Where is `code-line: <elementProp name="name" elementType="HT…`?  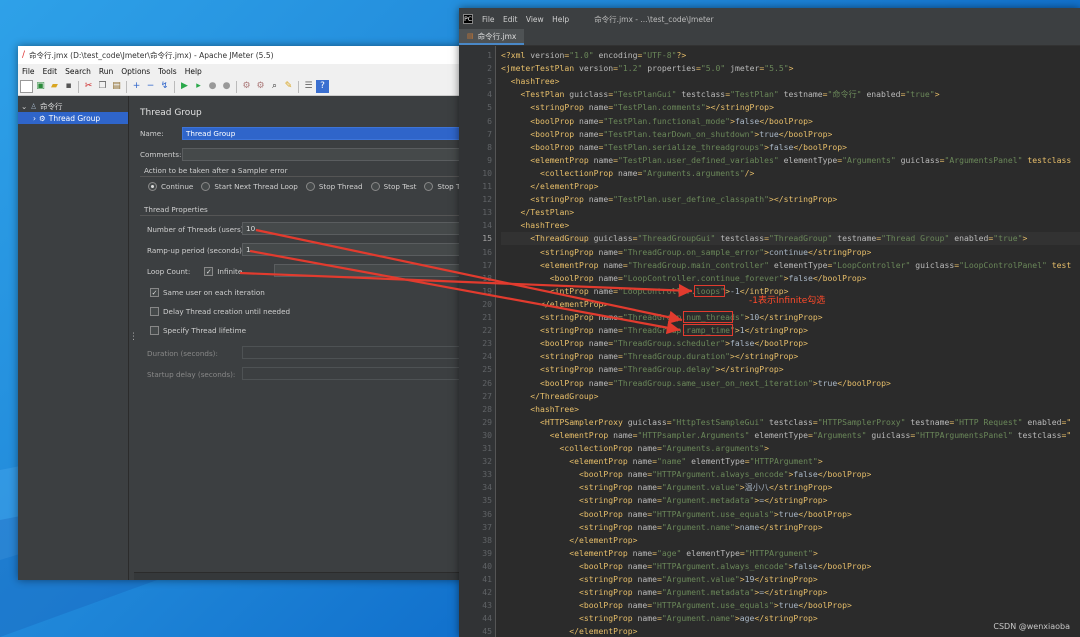 code-line: <elementProp name="name" elementType="HT… is located at coordinates (661, 461).